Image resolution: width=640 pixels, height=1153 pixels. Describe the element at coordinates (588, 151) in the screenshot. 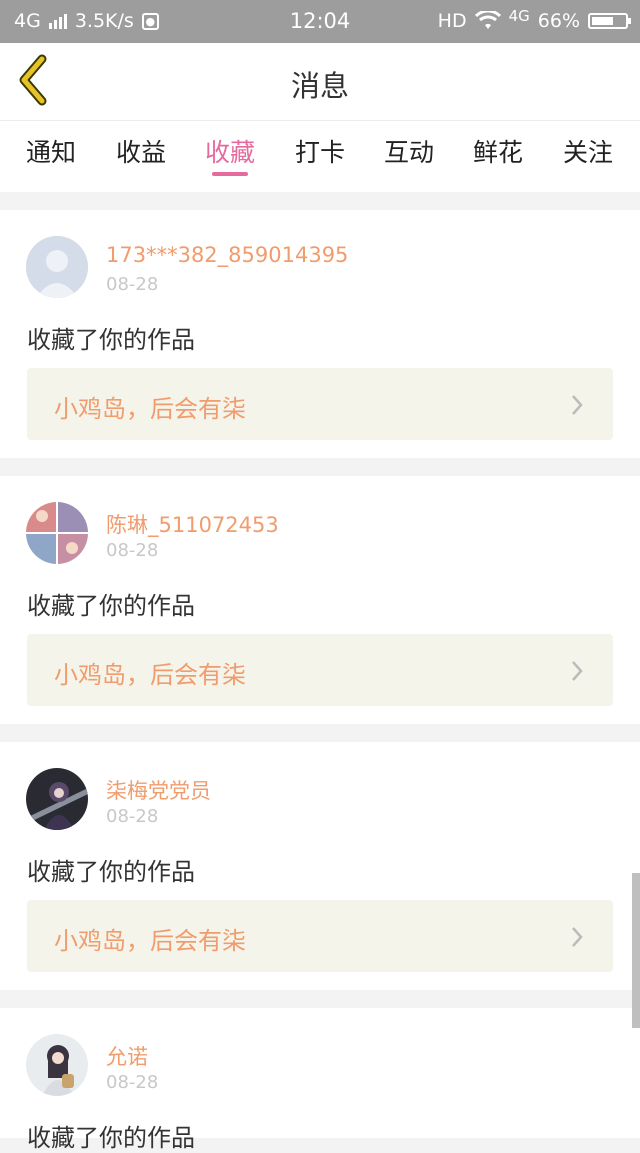

I see `tab-following: 关注` at that location.